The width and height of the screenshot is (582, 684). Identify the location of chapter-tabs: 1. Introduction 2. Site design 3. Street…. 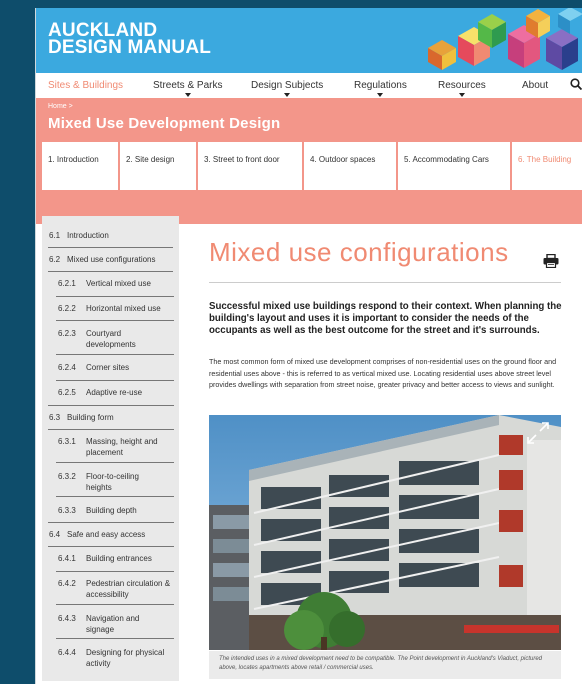
(309, 165).